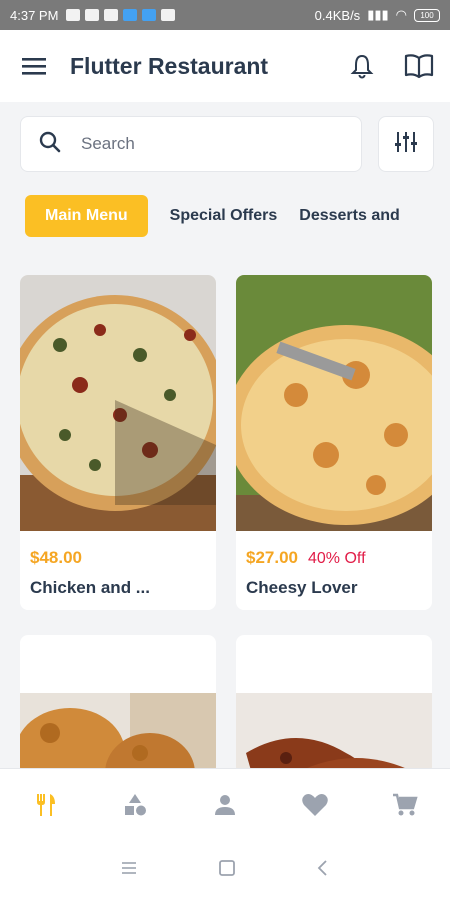 The image size is (450, 900). What do you see at coordinates (349, 216) in the screenshot?
I see `tab-desserts: Desserts and` at bounding box center [349, 216].